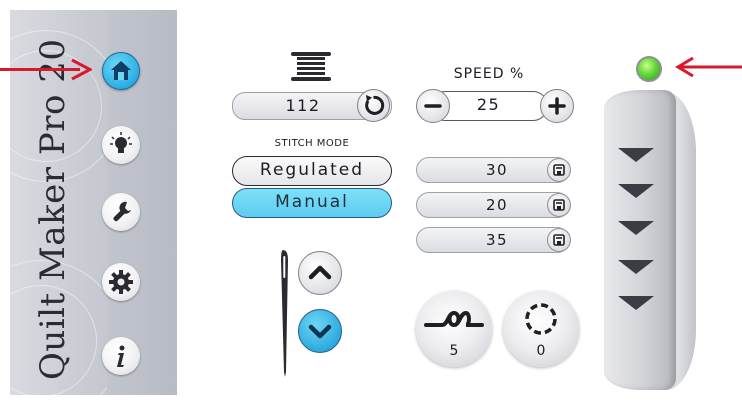 The width and height of the screenshot is (742, 404). I want to click on nav-settings-button, so click(121, 282).